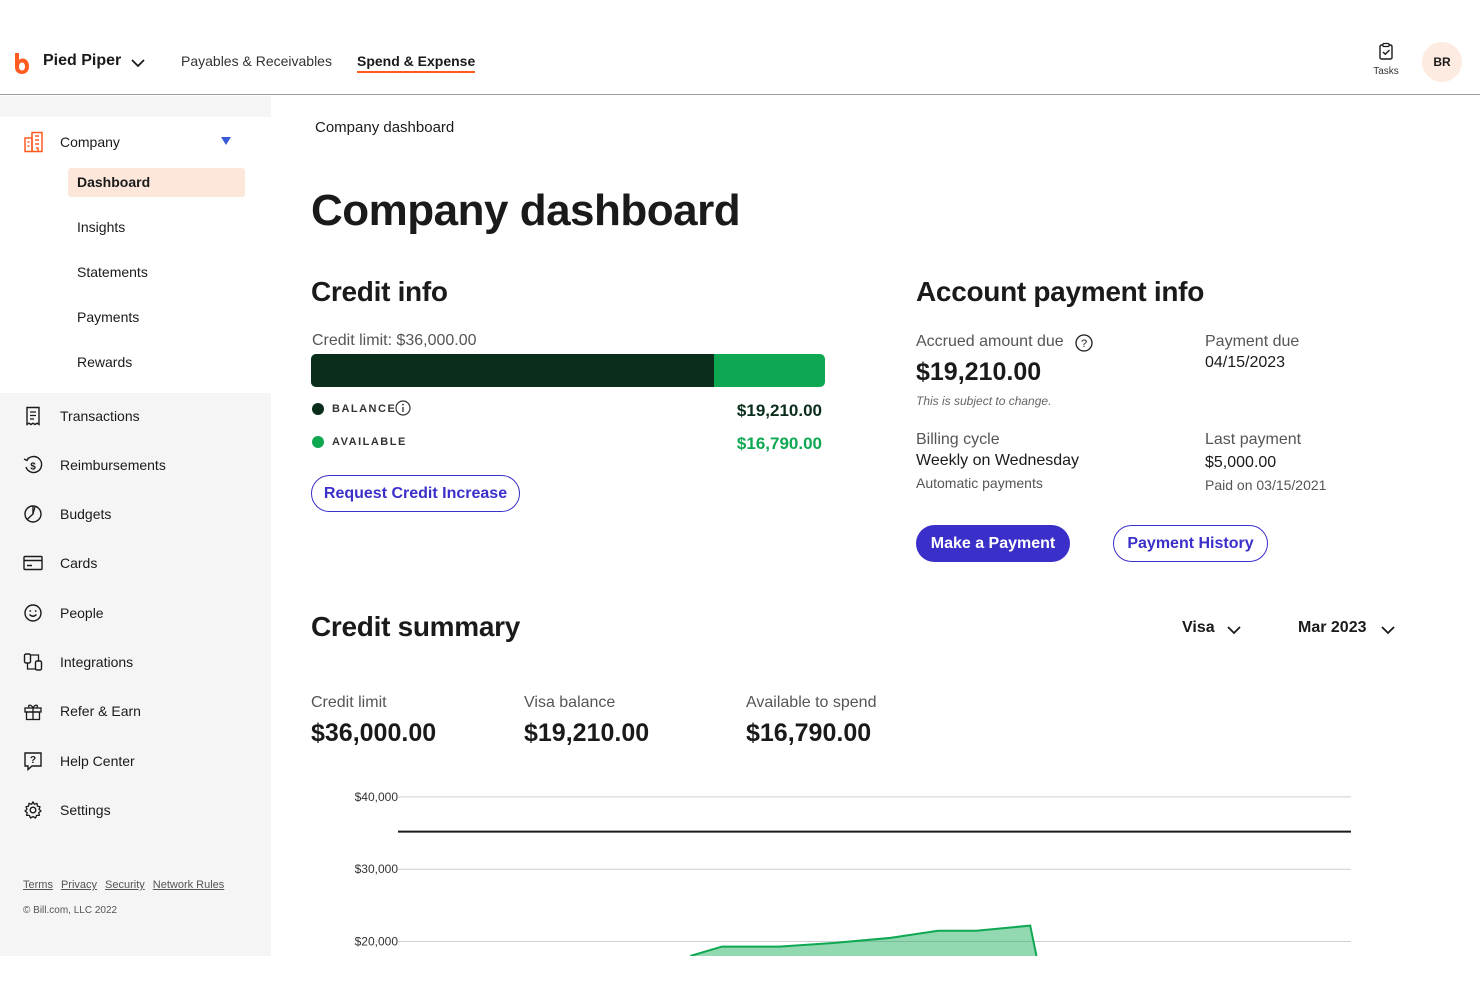  Describe the element at coordinates (984, 401) in the screenshot. I see `accrued-note: This is subject to change.` at that location.